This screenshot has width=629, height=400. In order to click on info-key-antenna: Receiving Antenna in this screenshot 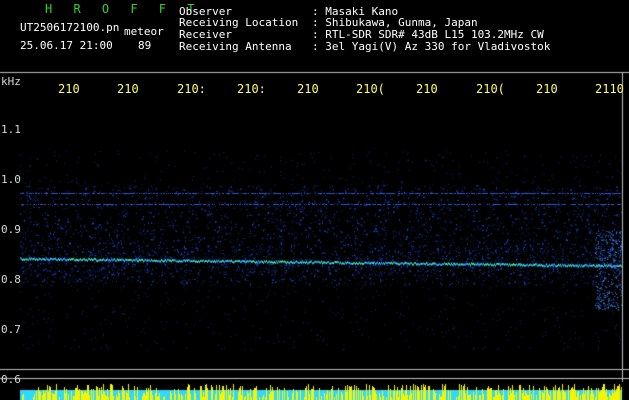, I will do `click(235, 46)`.